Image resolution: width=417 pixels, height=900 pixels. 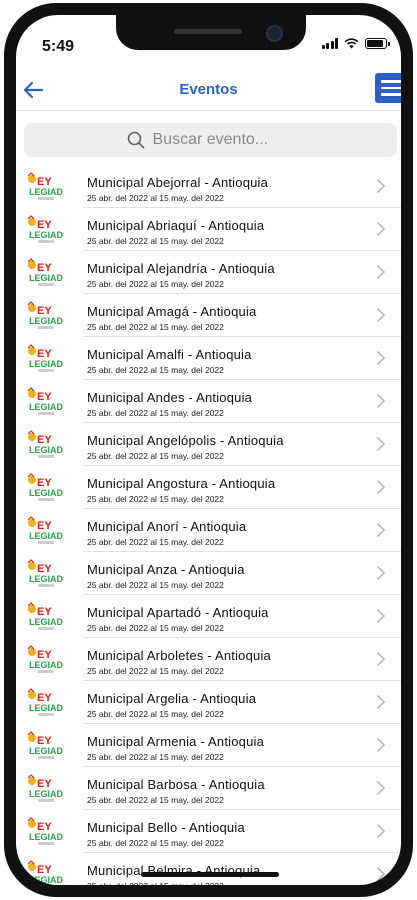 I want to click on search-bar, so click(x=210, y=140).